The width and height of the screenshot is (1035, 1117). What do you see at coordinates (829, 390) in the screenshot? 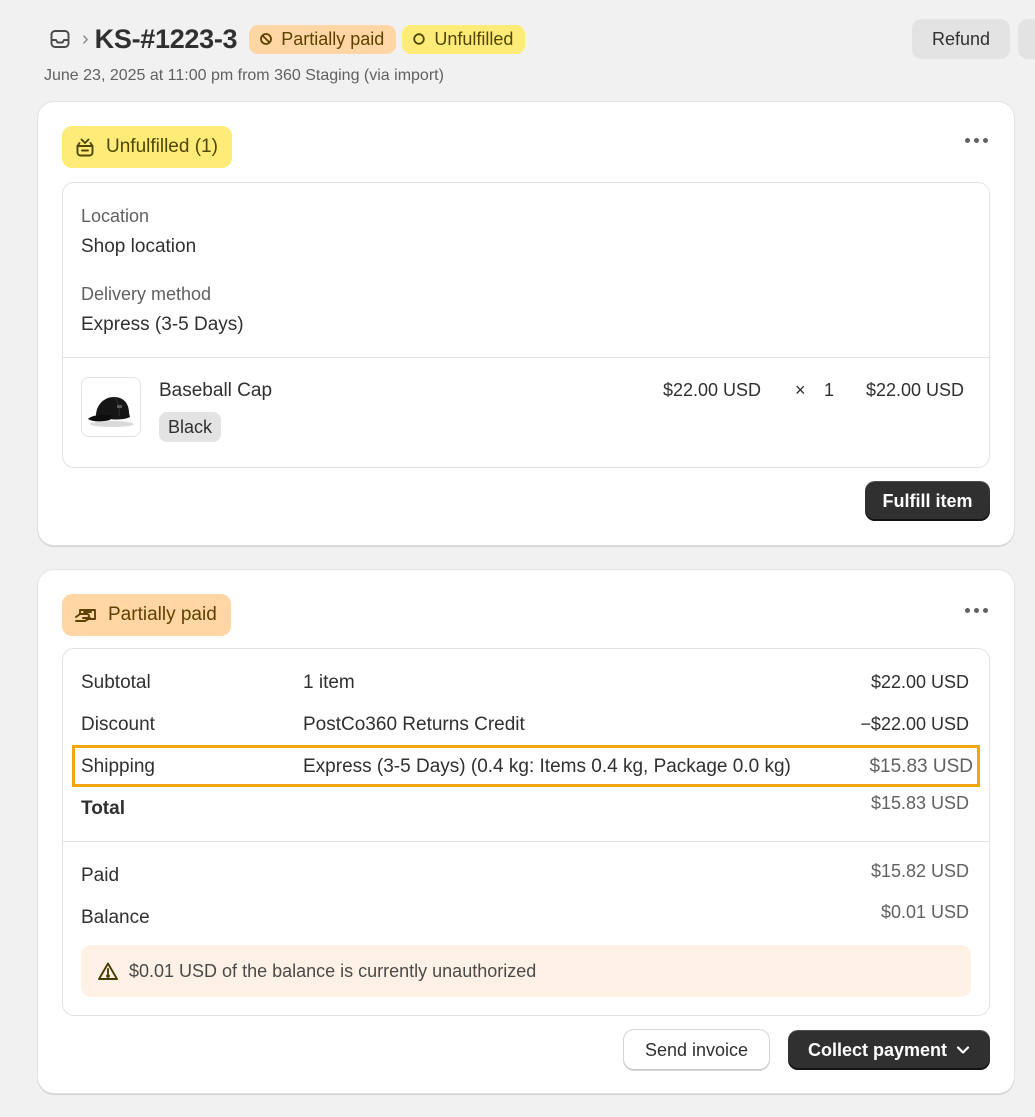
I see `quantity: 1` at bounding box center [829, 390].